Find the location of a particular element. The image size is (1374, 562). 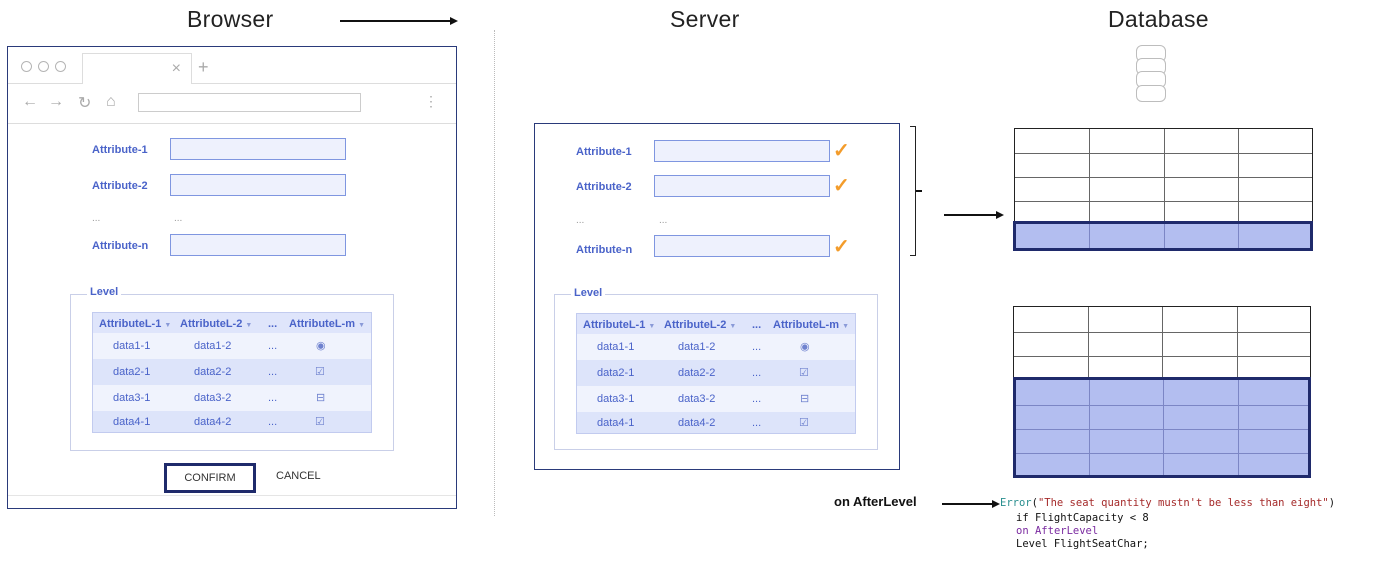

back-icon: ← is located at coordinates (30, 102).